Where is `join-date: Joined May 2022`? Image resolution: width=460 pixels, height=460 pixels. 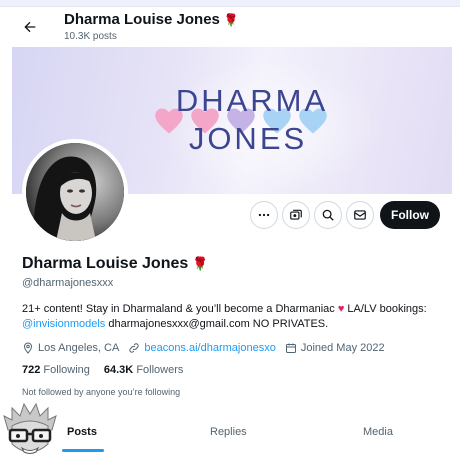
join-date: Joined May 2022 is located at coordinates (335, 348).